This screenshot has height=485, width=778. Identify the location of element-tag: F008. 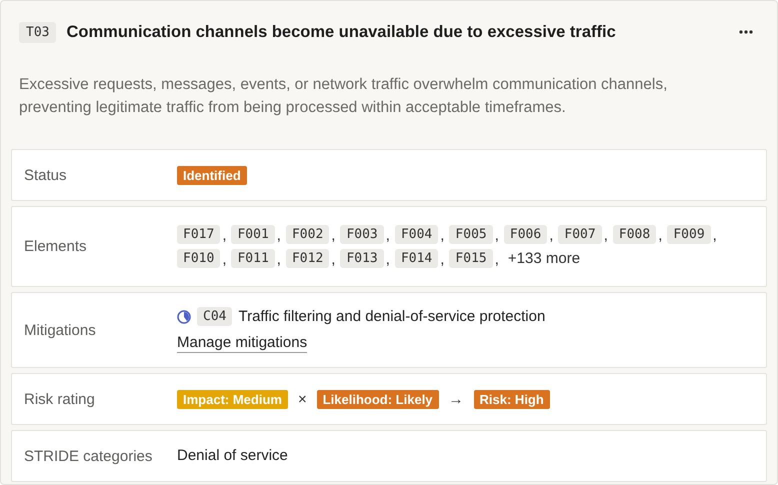
(634, 234).